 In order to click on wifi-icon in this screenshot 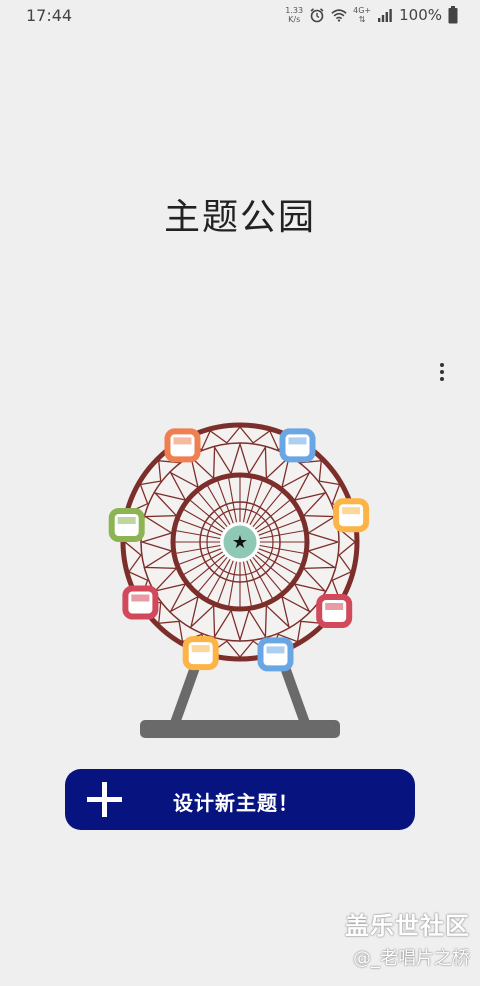, I will do `click(339, 15)`.